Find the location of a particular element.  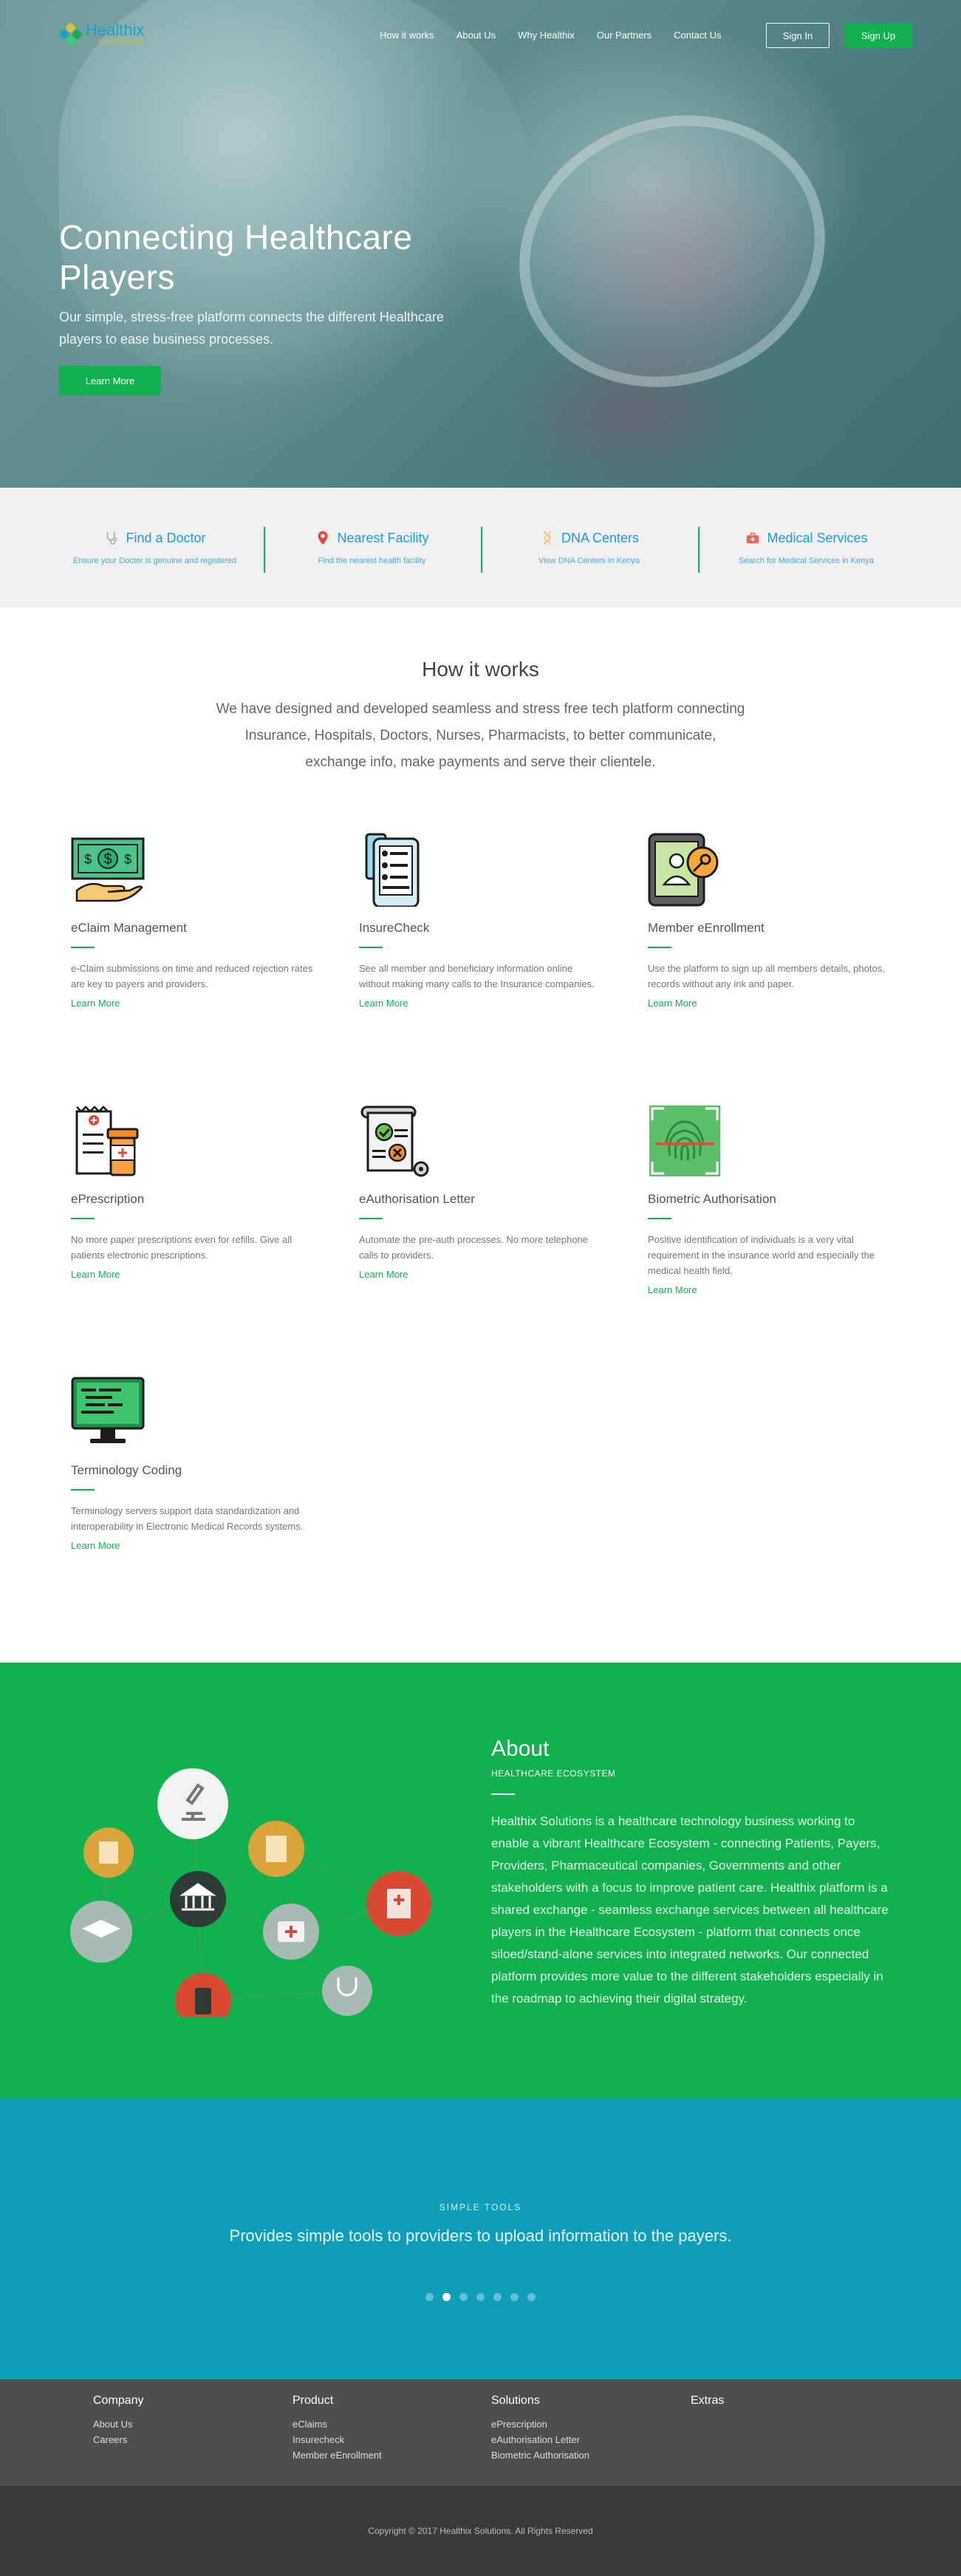

quick-link-title: Nearest Facility is located at coordinates (383, 537).